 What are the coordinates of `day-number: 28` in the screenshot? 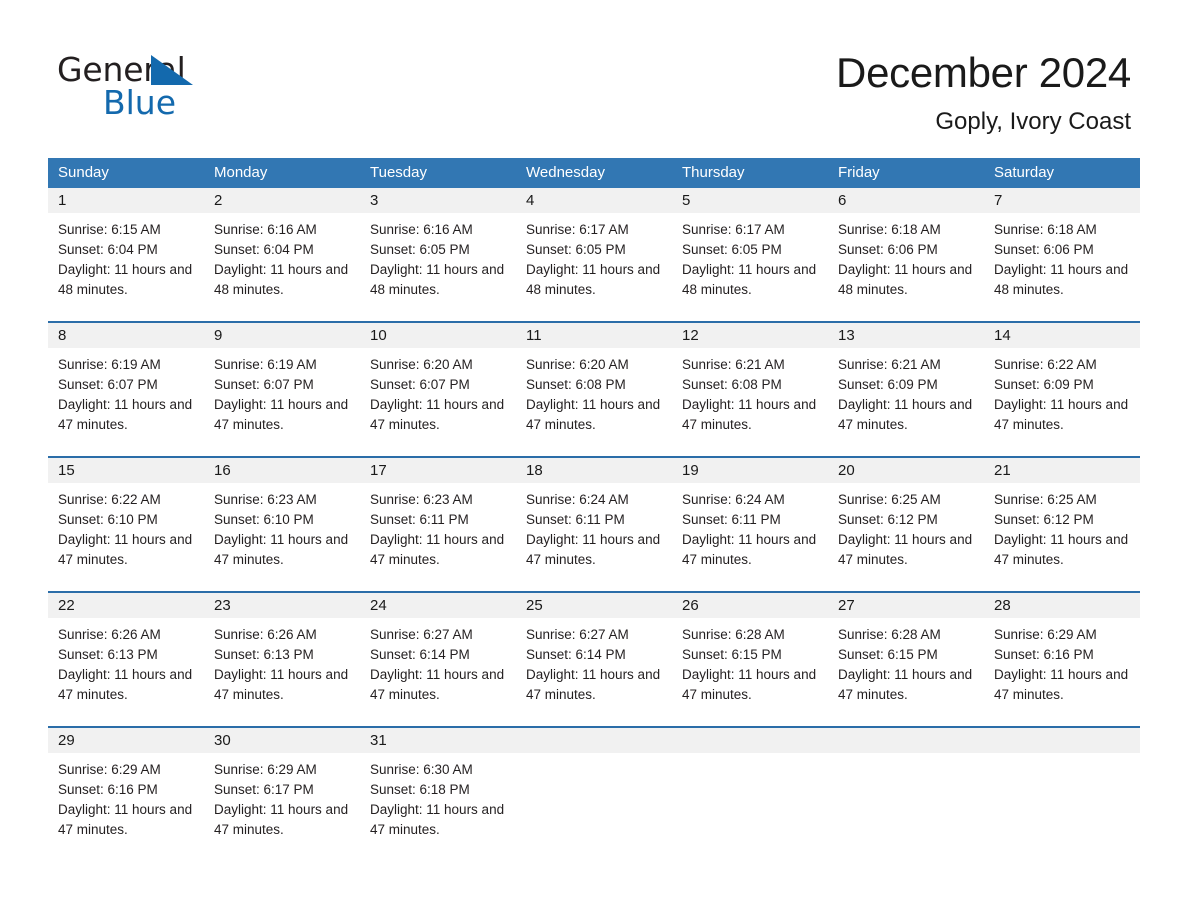 It's located at (1002, 605).